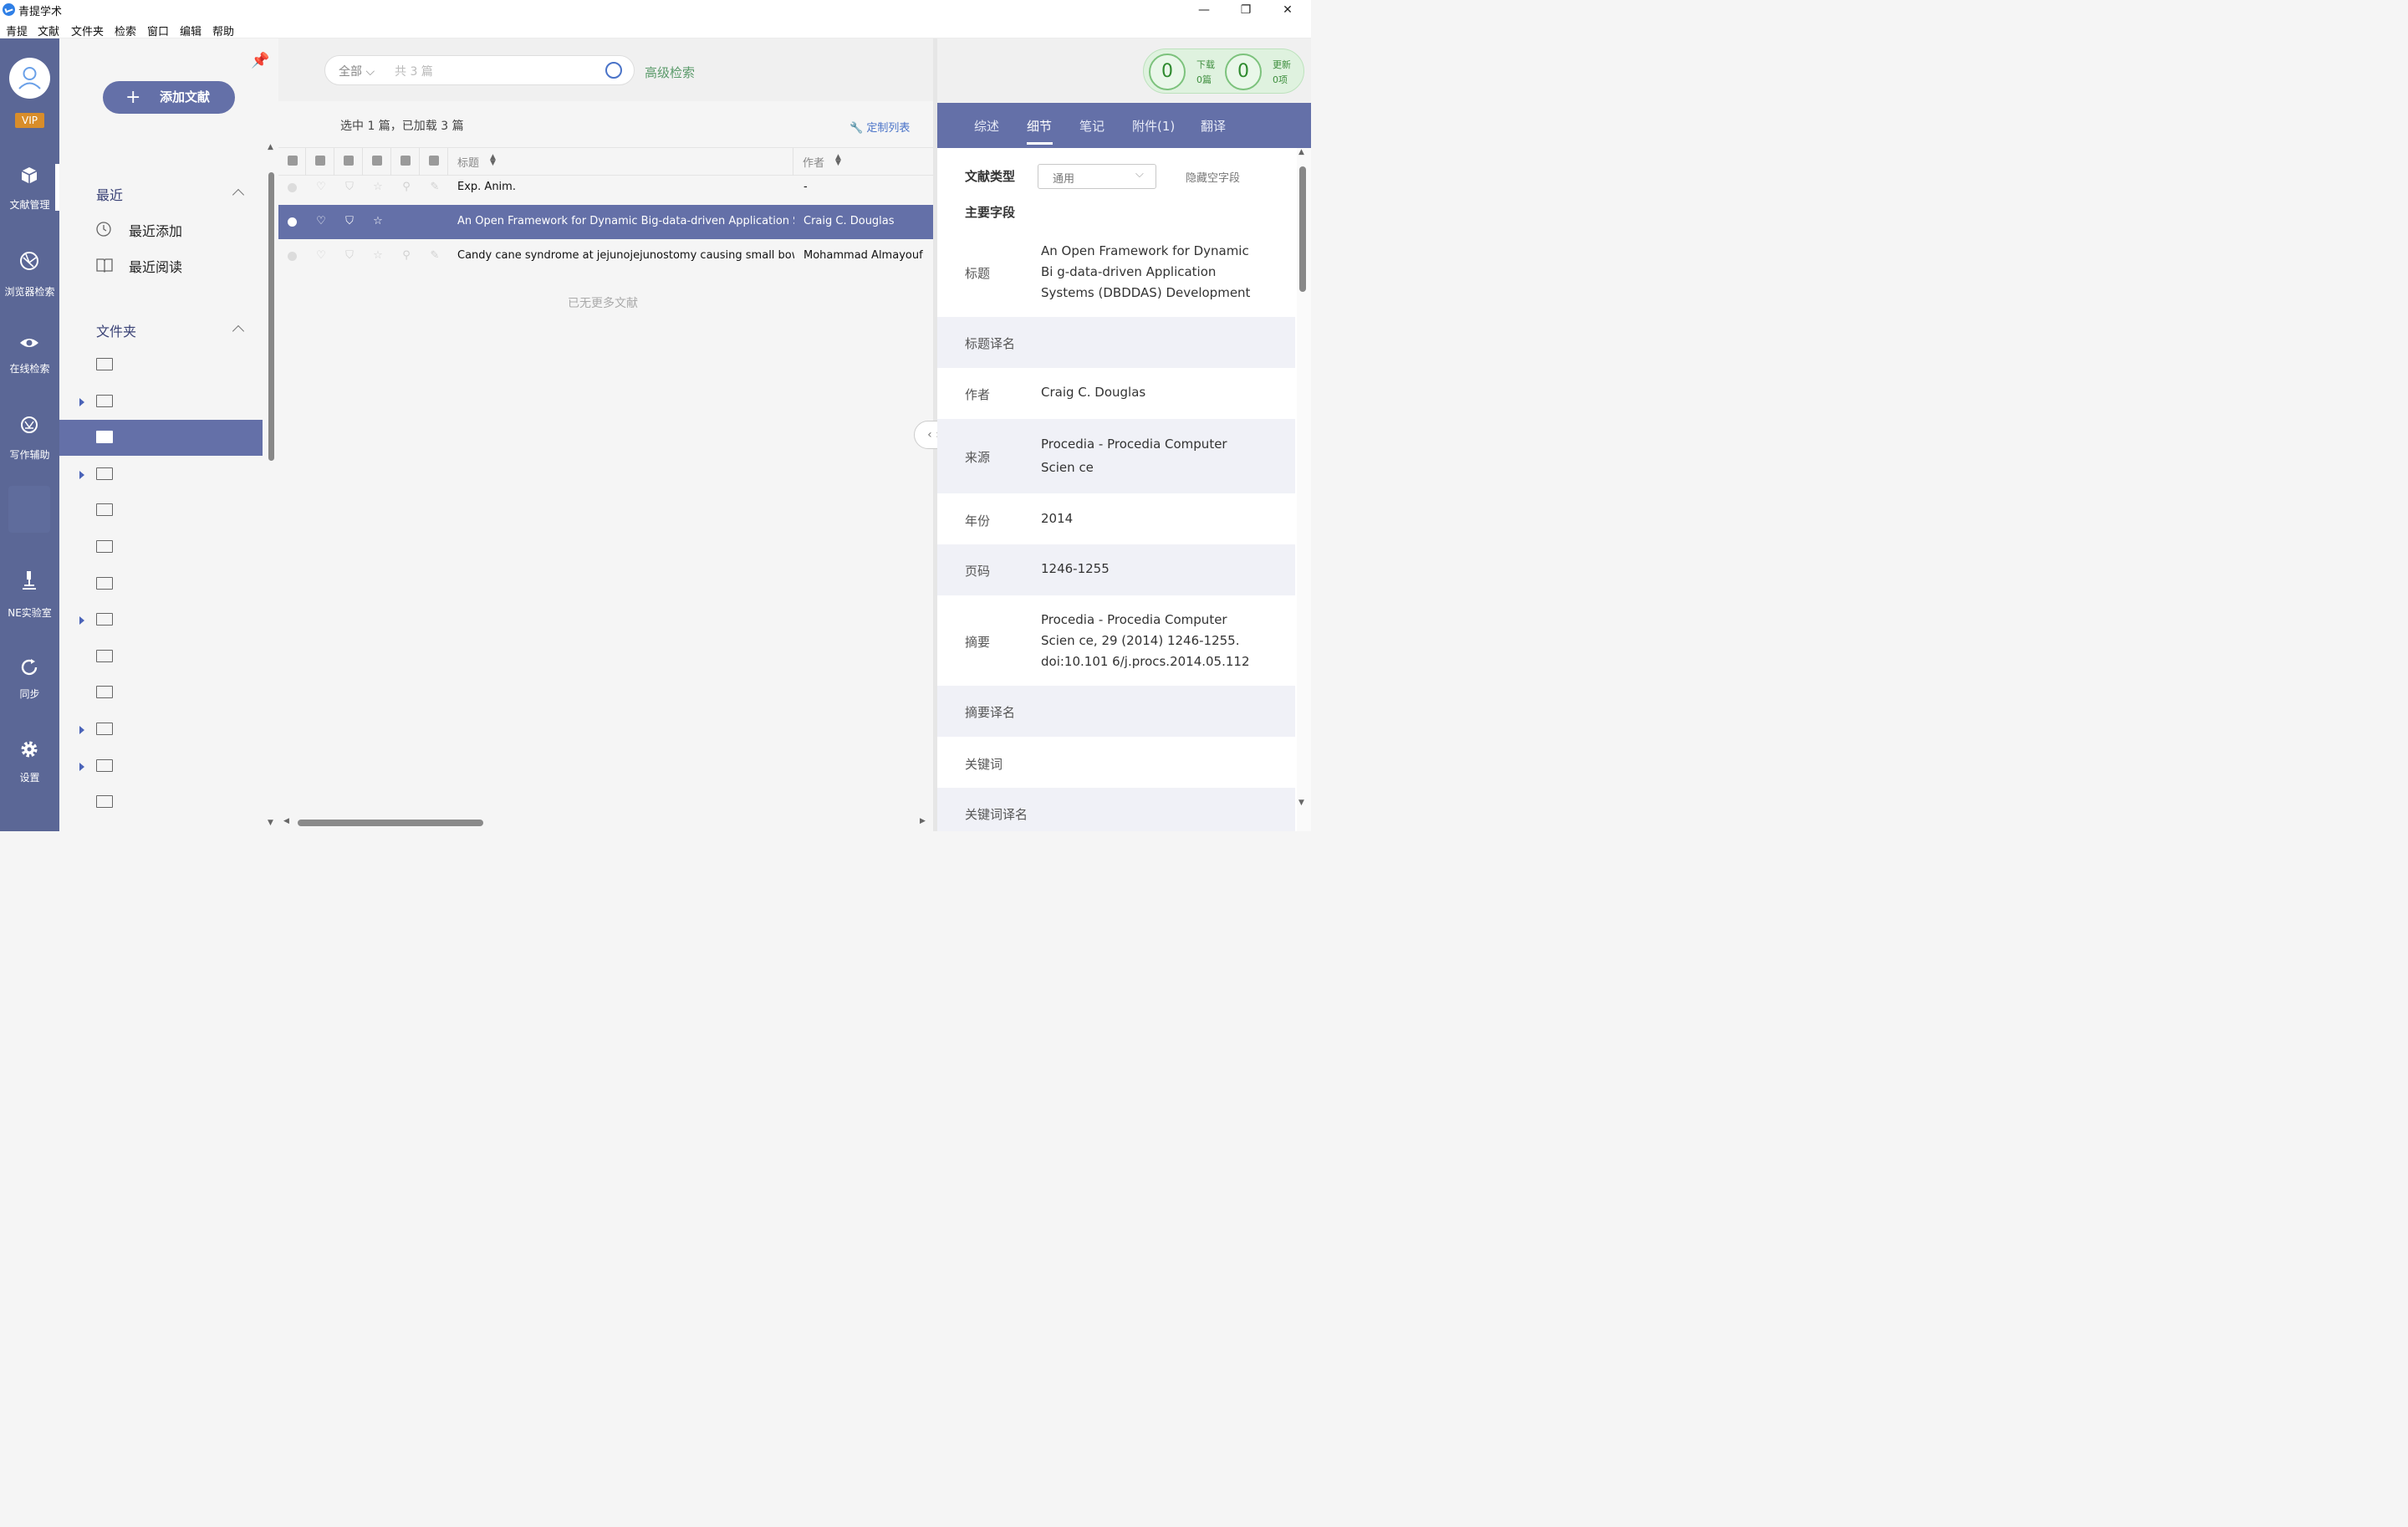 Image resolution: width=2408 pixels, height=1527 pixels. What do you see at coordinates (923, 821) in the screenshot?
I see `scroll-right-arrow: ▶` at bounding box center [923, 821].